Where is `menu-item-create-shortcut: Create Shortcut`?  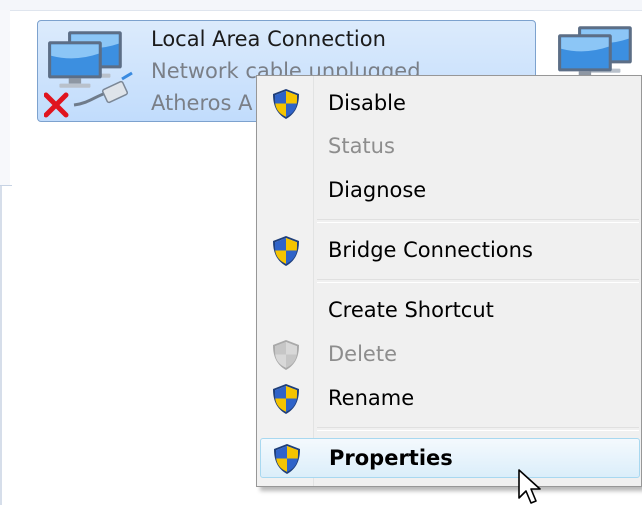
menu-item-create-shortcut: Create Shortcut is located at coordinates (450, 311).